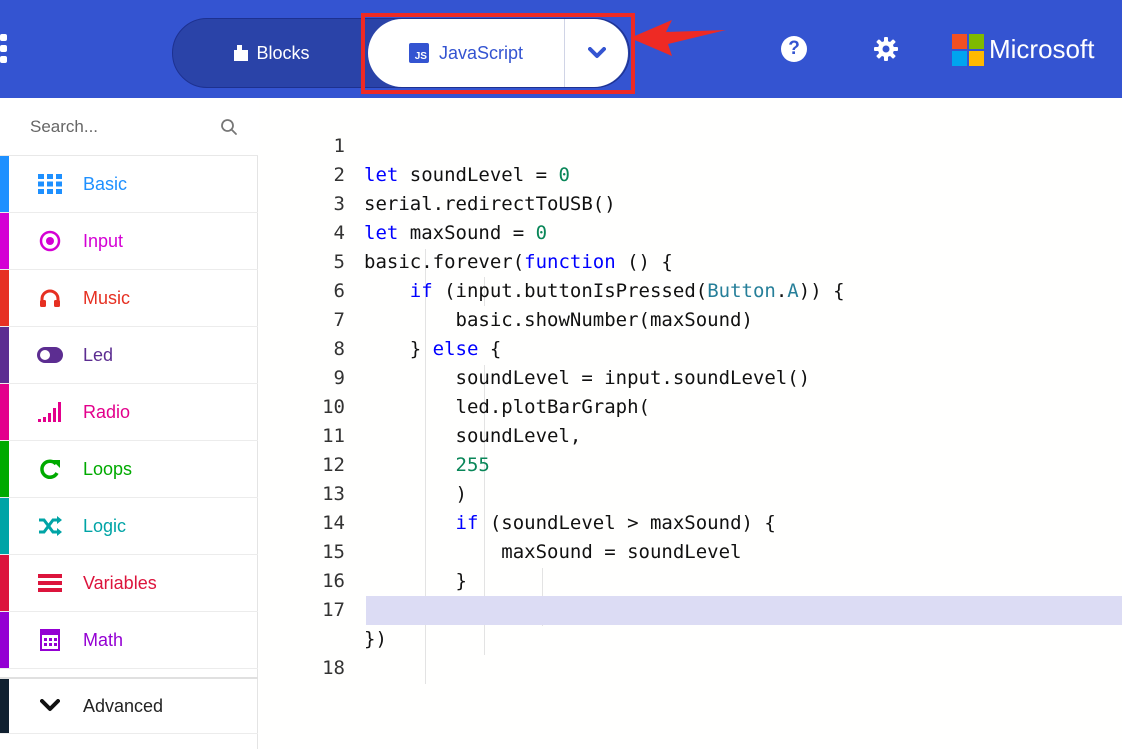 The height and width of the screenshot is (749, 1122). I want to click on code-line: 10 soundLevel,, so click(690, 405).